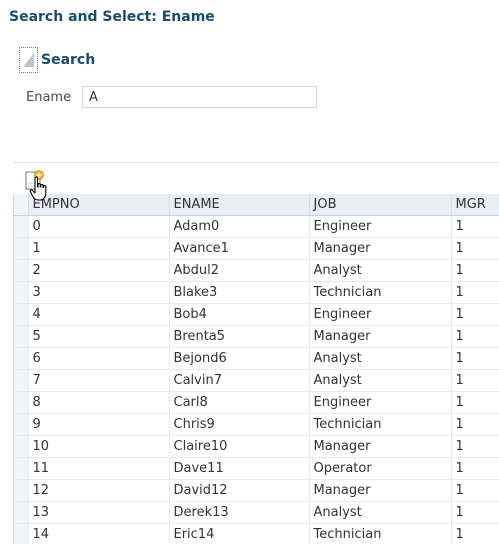 The image size is (499, 544). I want to click on table-row: 8 Carl8 Engineer 1, so click(256, 402).